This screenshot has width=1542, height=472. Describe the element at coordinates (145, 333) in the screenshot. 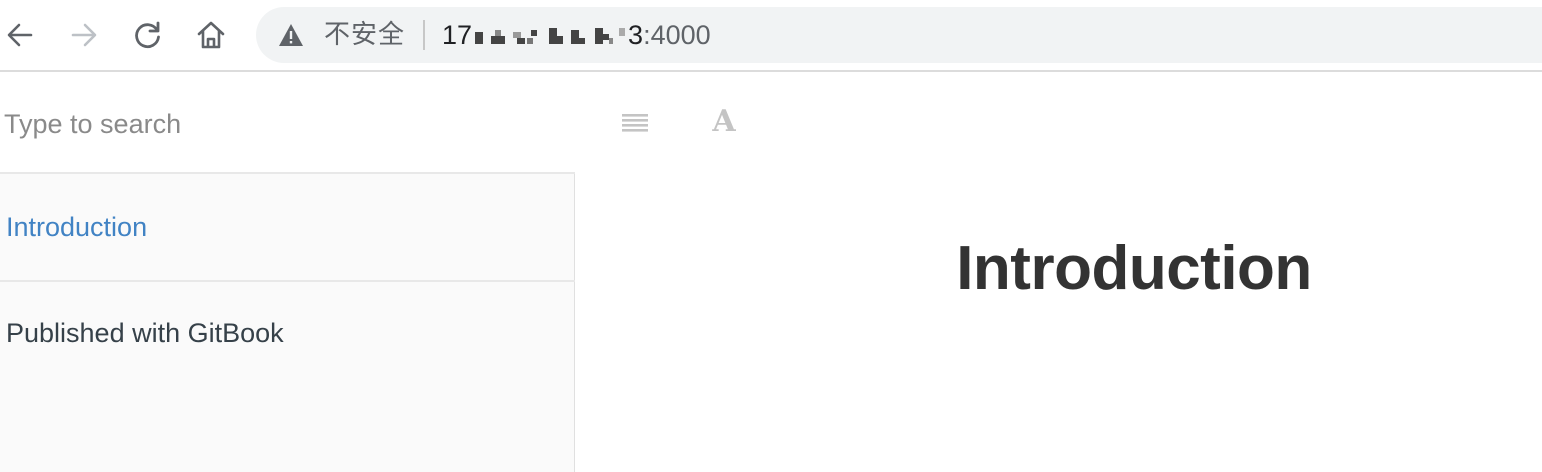

I see `published-with-gitbook-link: Published with GitBook` at that location.